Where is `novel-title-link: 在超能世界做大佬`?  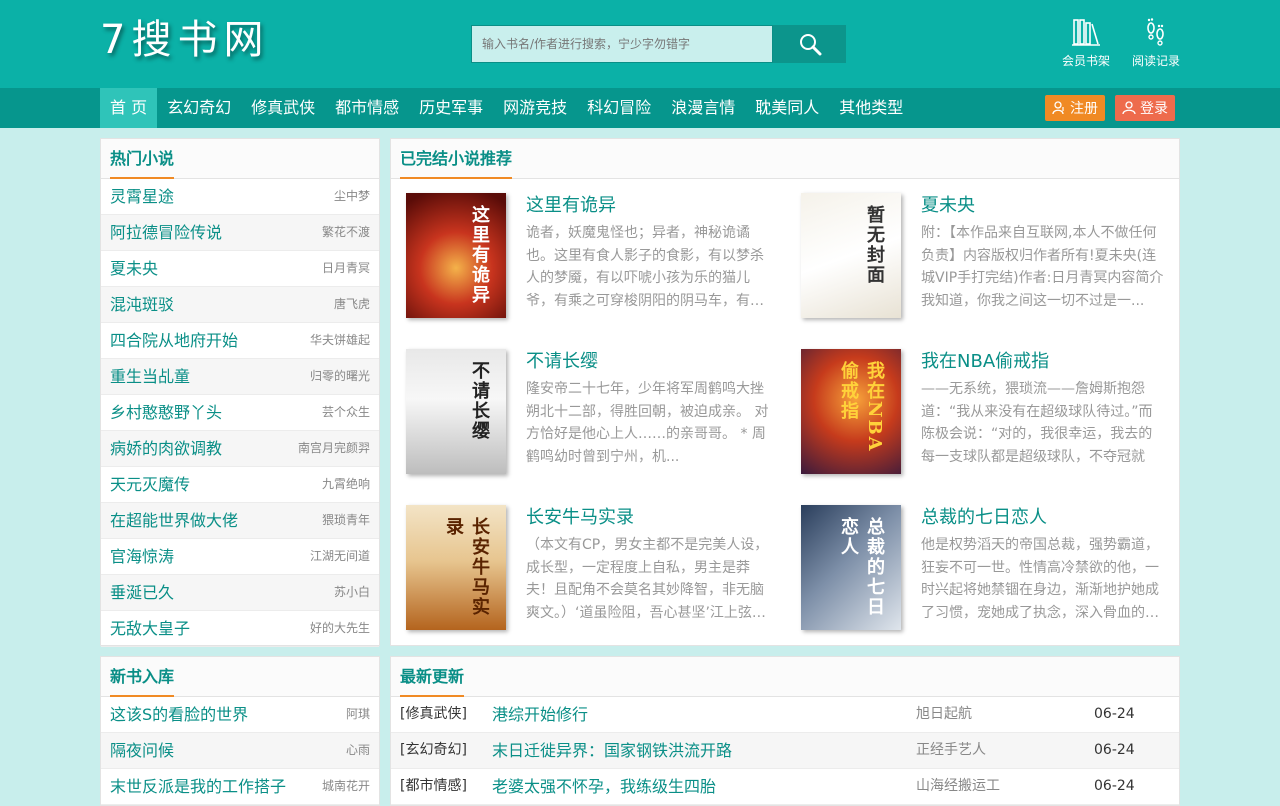 novel-title-link: 在超能世界做大佬 is located at coordinates (174, 520).